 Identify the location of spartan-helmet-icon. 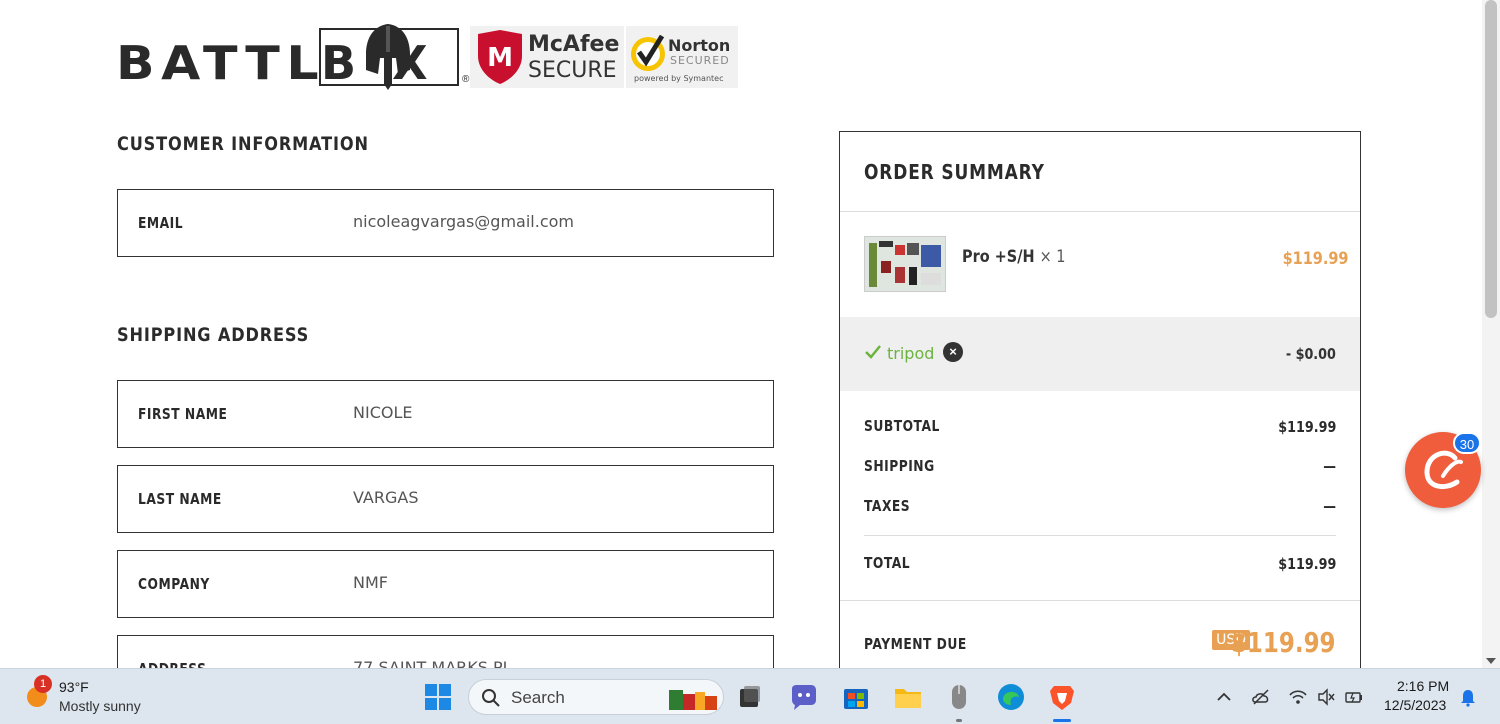
(388, 57).